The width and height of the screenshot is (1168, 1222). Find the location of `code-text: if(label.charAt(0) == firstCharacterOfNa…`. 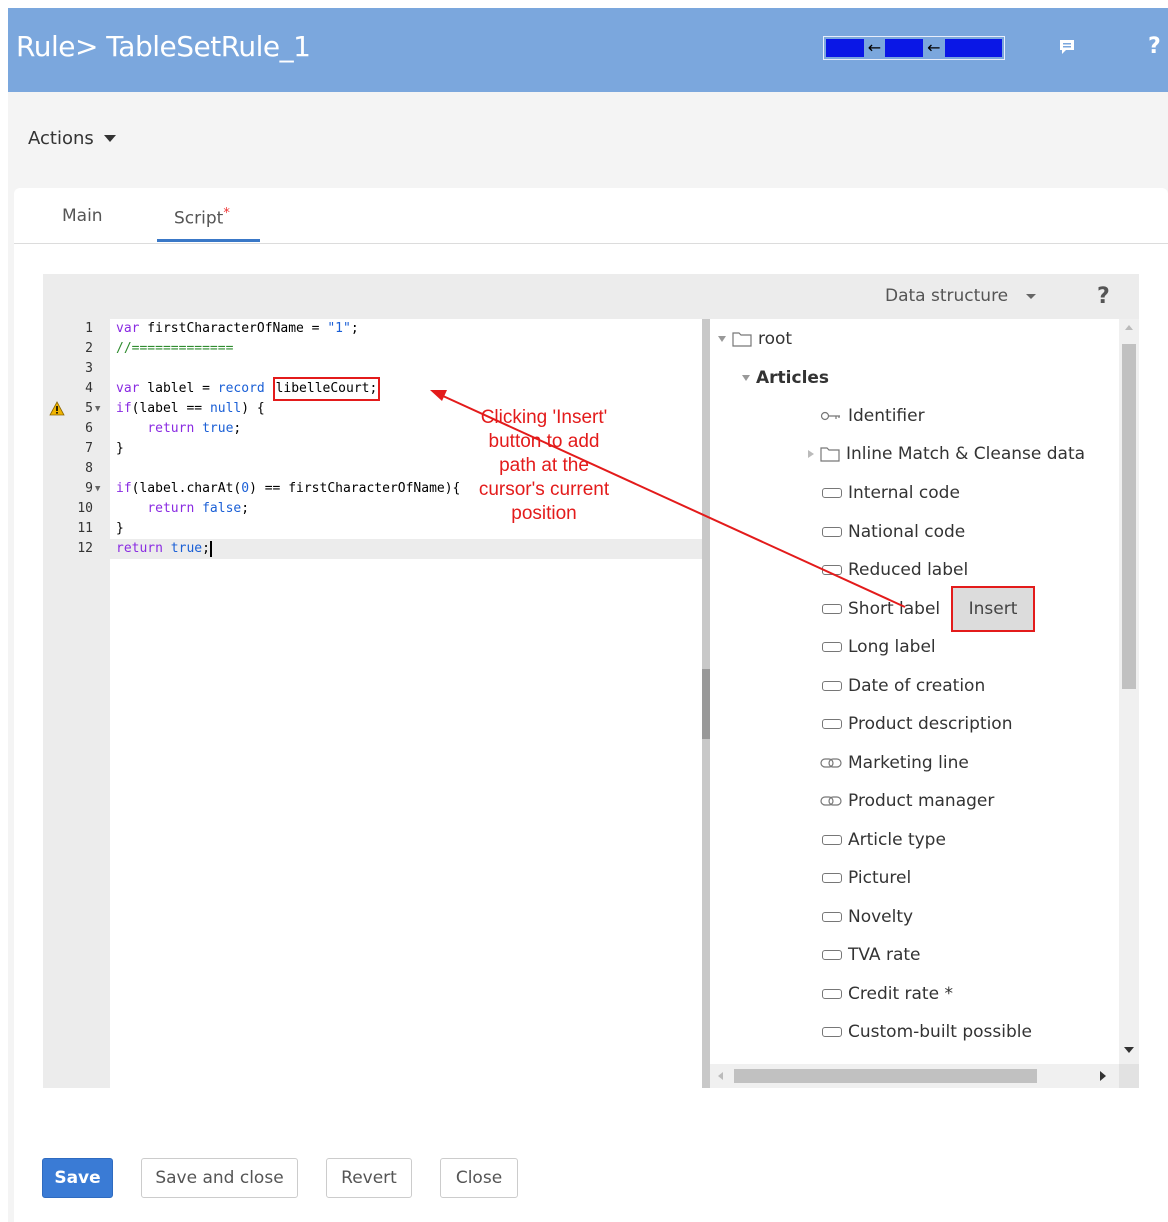

code-text: if(label.charAt(0) == firstCharacterOfNa… is located at coordinates (288, 488).